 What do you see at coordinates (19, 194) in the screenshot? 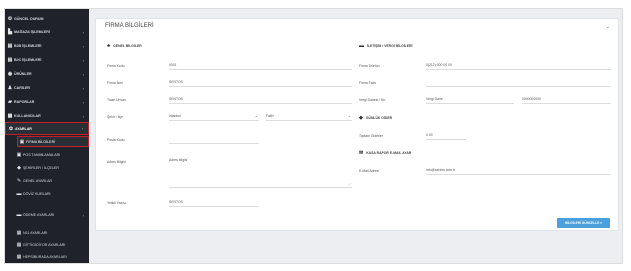
I see `currency-icon: ▬` at bounding box center [19, 194].